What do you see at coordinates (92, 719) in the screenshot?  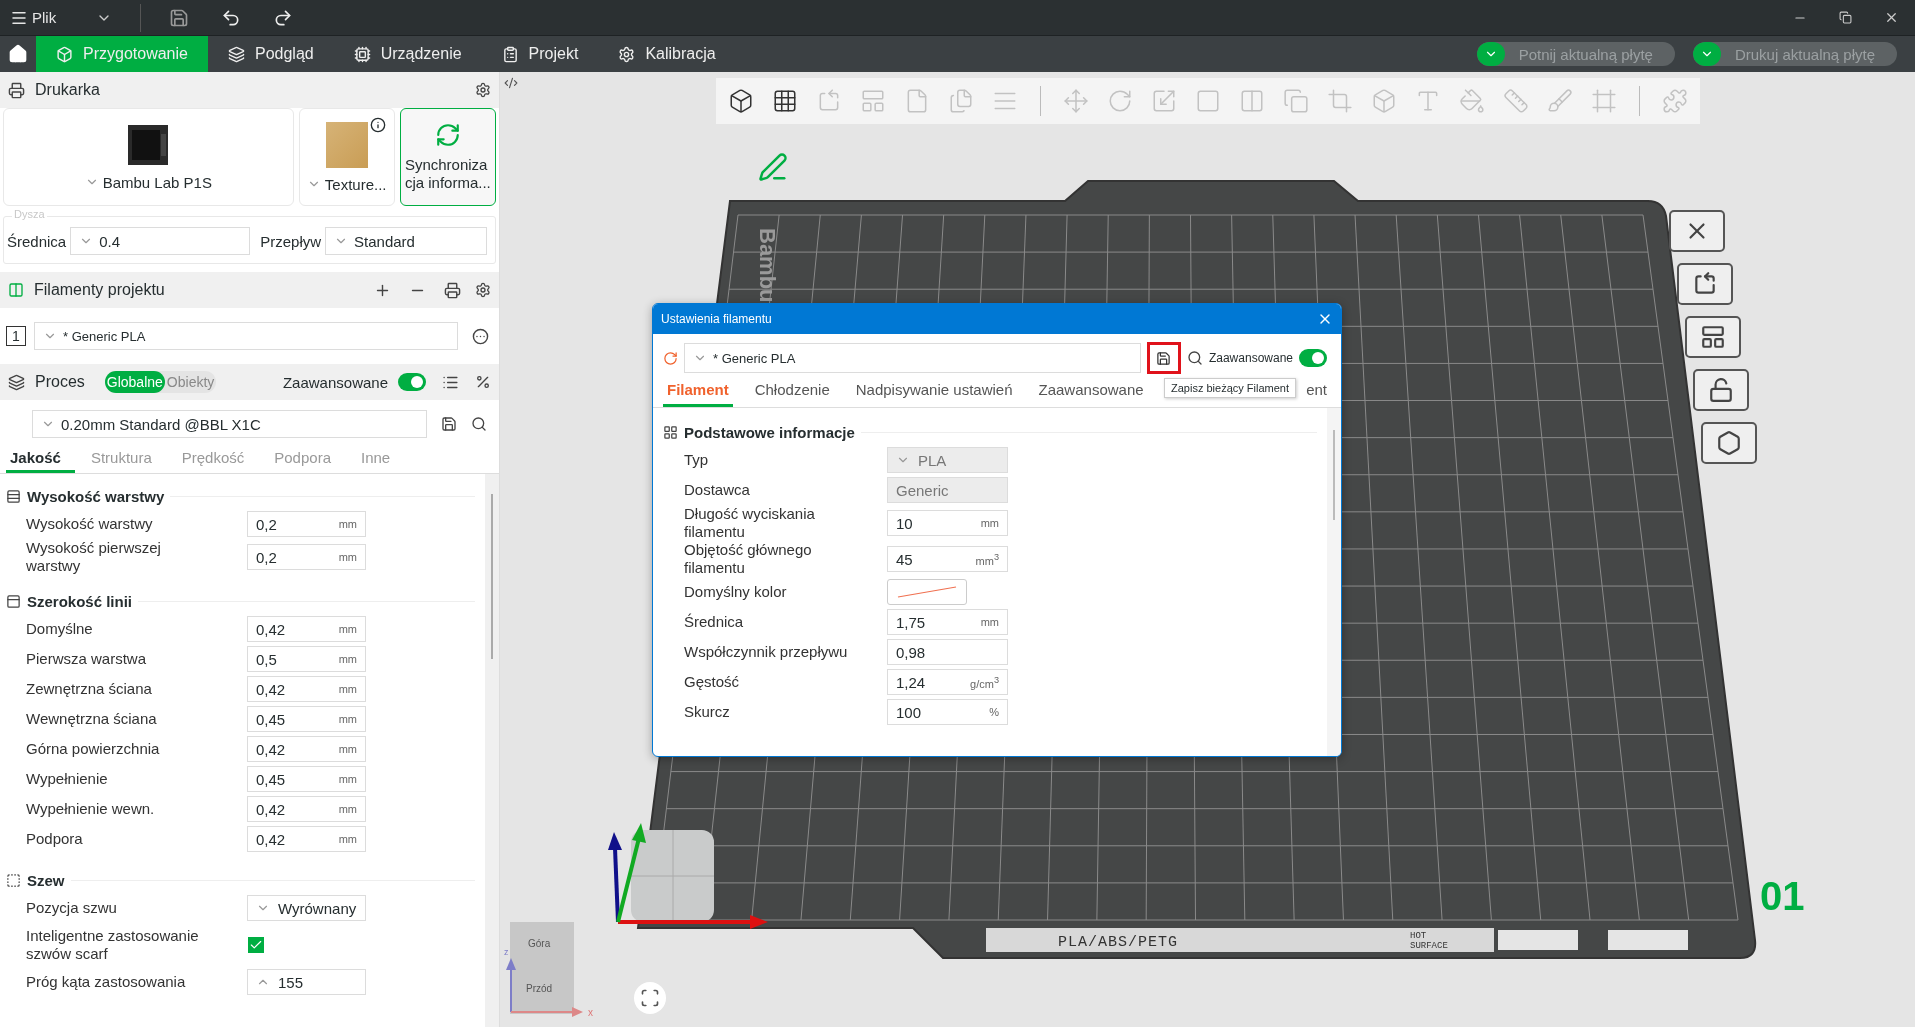 I see `setting-label: Wewnętrzna ściana` at bounding box center [92, 719].